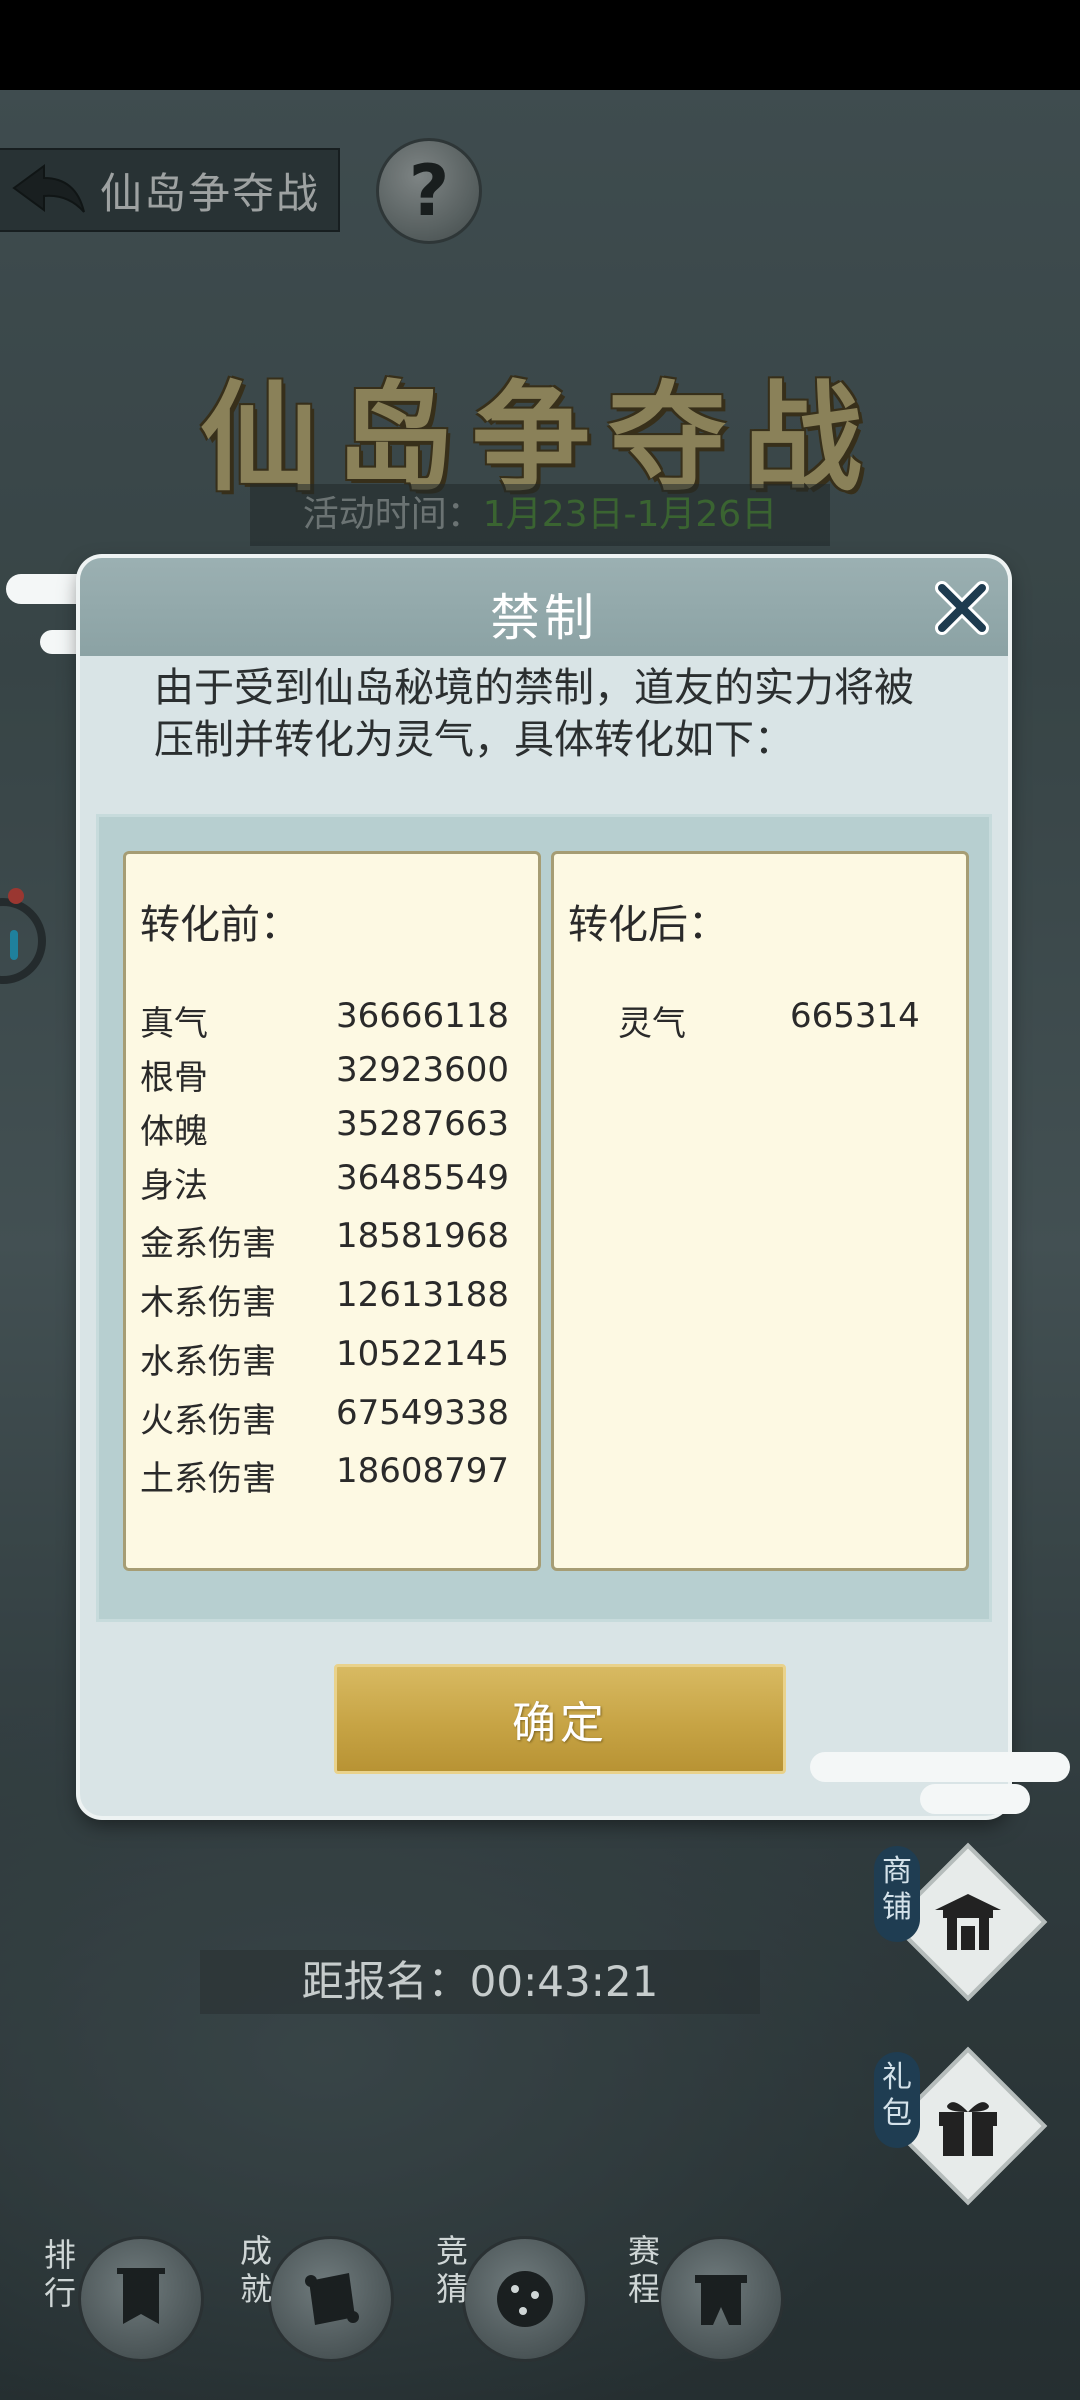  I want to click on stat-value: 36666118, so click(423, 1016).